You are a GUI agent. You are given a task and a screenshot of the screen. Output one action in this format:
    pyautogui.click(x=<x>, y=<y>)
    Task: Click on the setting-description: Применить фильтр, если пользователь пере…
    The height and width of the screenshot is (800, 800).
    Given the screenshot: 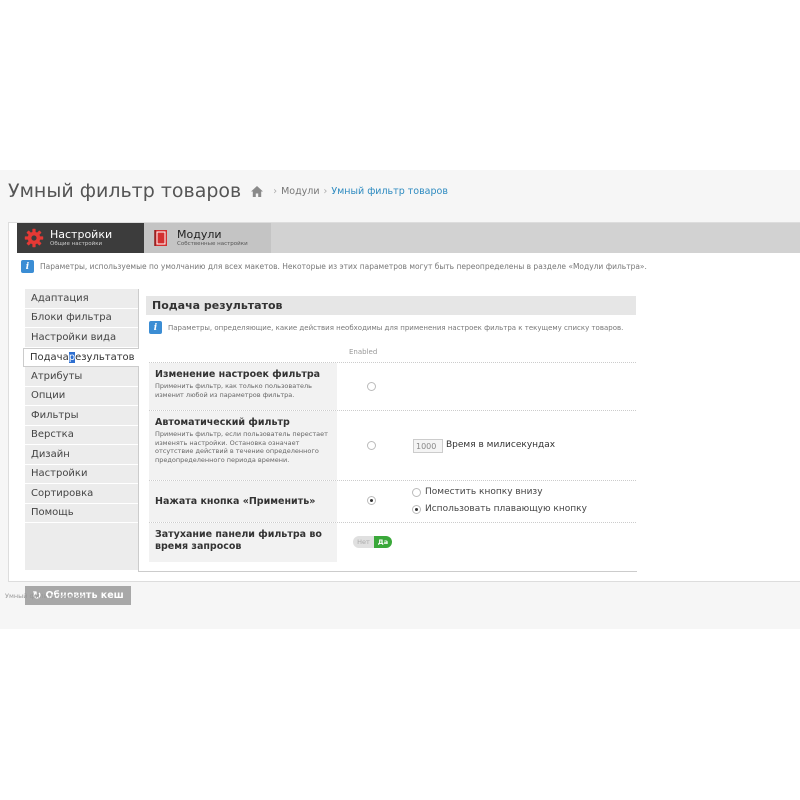 What is the action you would take?
    pyautogui.click(x=241, y=447)
    